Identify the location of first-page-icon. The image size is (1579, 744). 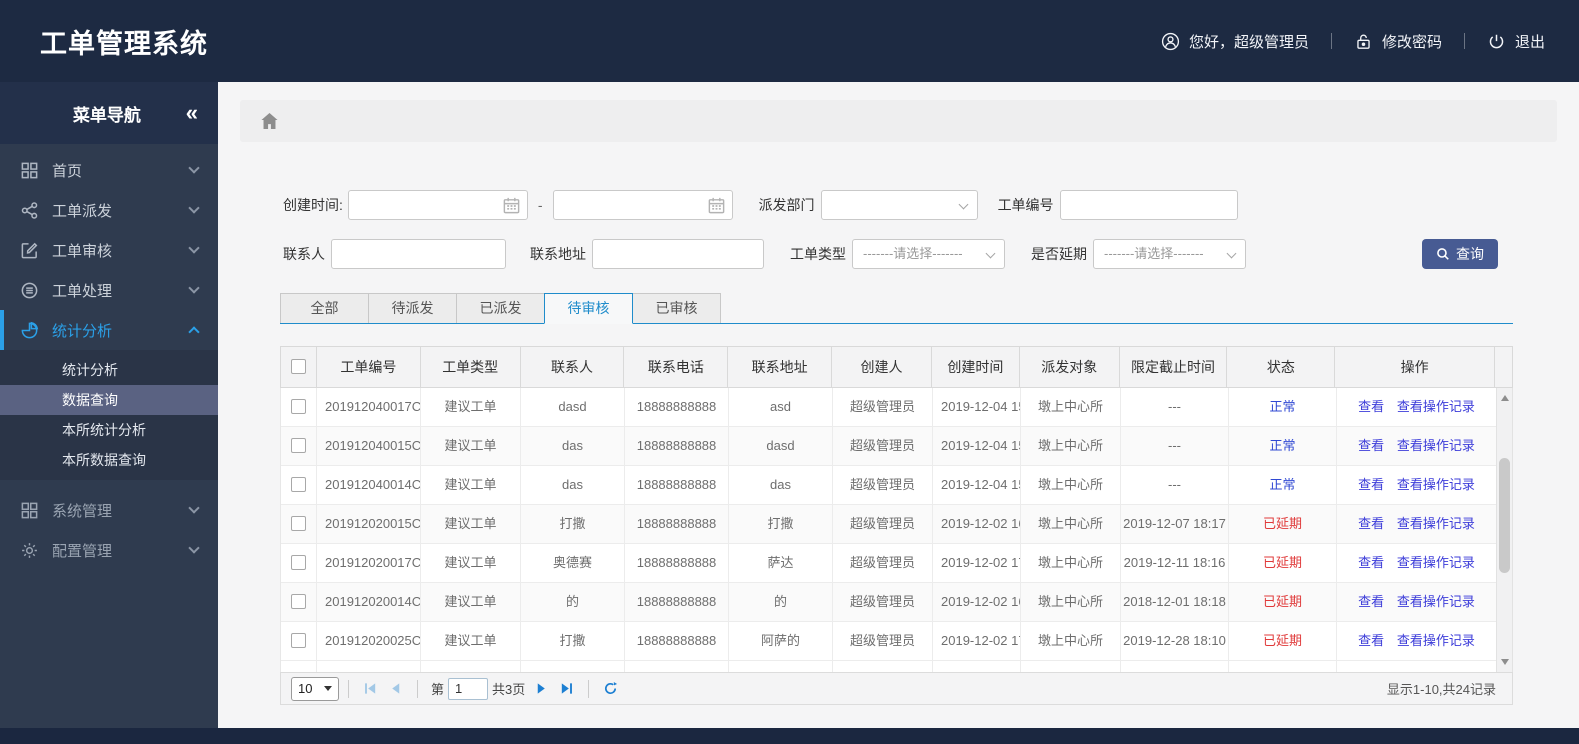
(370, 688).